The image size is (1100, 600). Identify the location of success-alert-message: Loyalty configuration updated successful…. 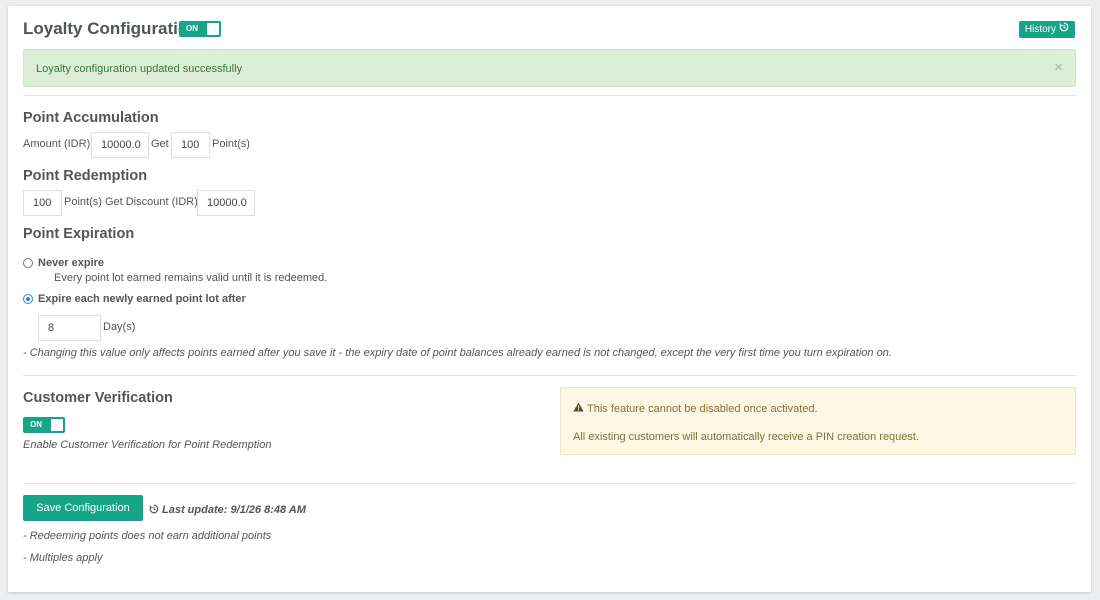
(139, 69).